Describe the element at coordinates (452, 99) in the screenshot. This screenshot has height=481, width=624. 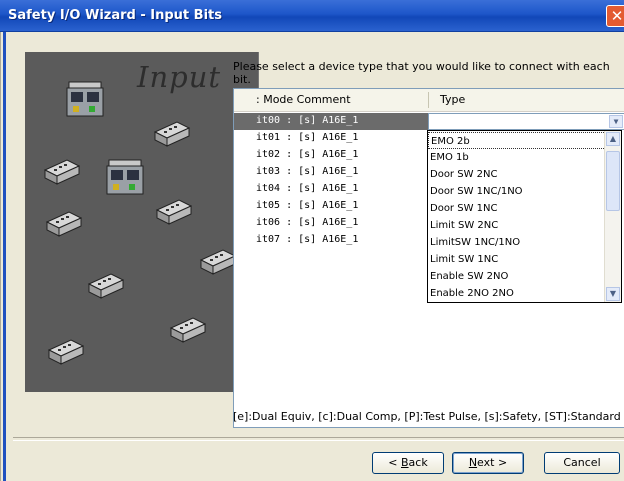
I see `column-header-type: Type` at that location.